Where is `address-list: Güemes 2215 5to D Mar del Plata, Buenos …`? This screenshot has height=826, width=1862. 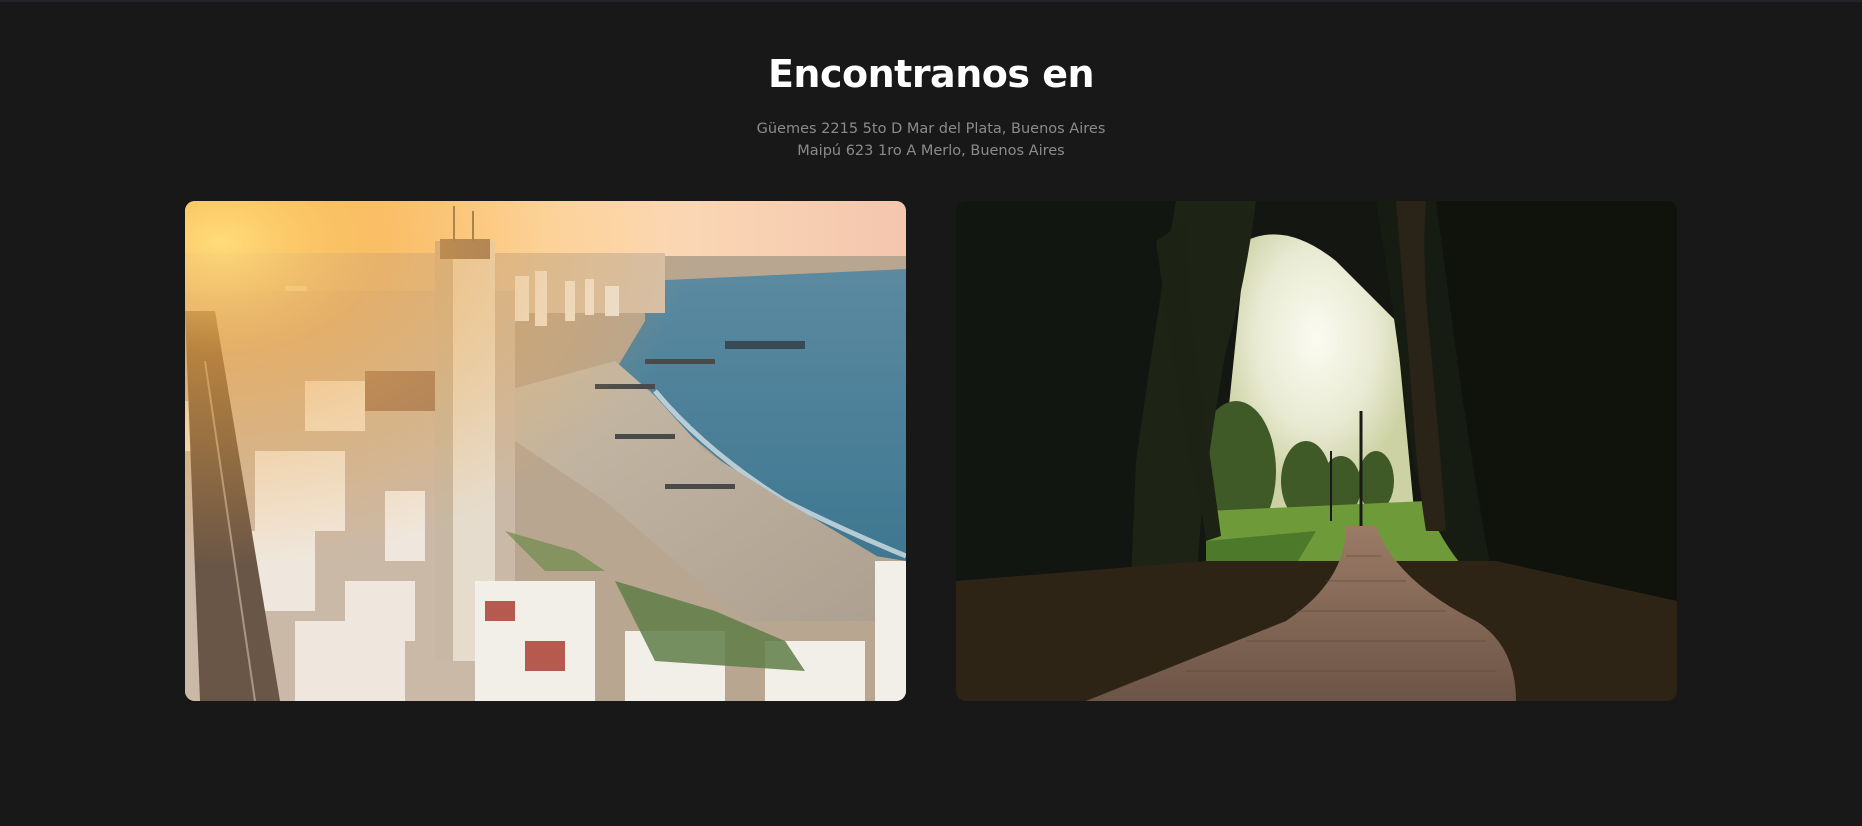
address-list: Güemes 2215 5to D Mar del Plata, Buenos … is located at coordinates (931, 140).